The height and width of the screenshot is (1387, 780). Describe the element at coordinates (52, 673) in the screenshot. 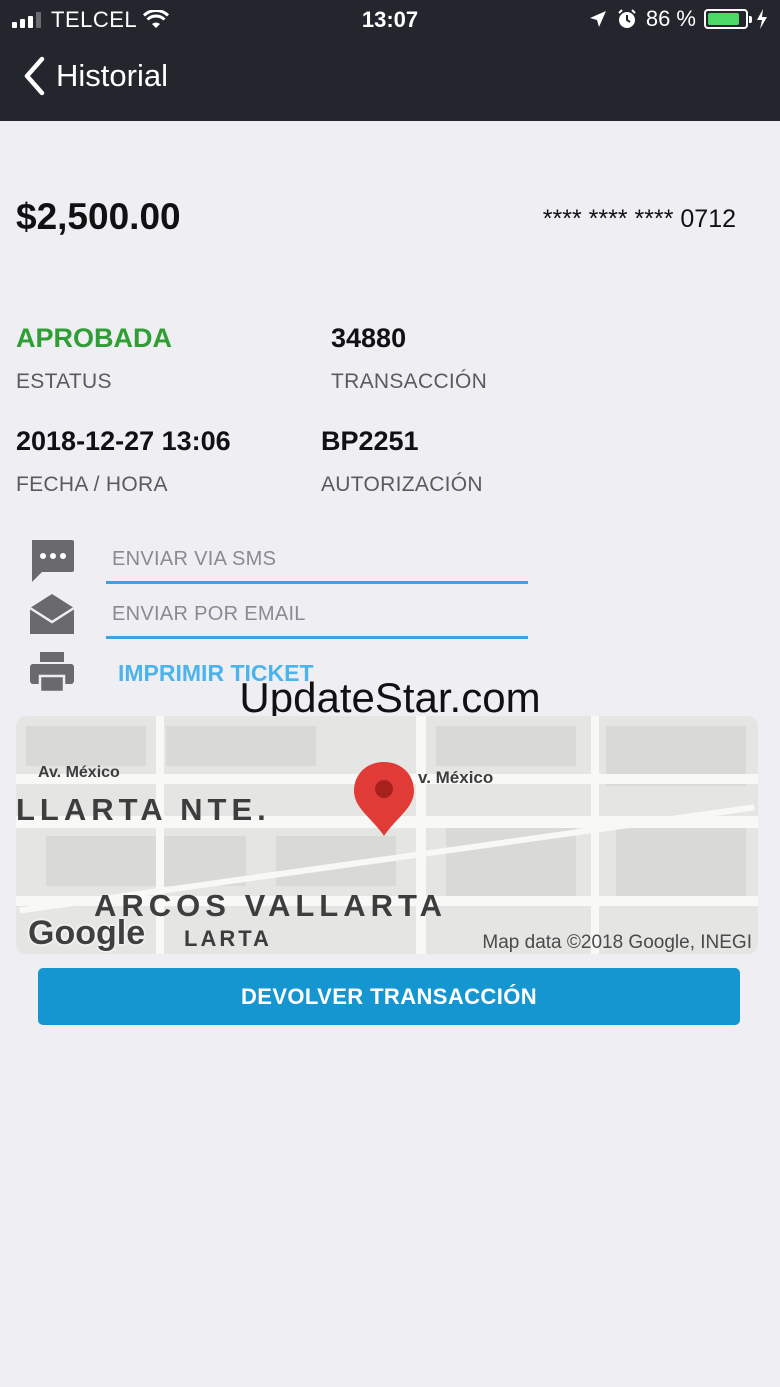

I see `printer-icon` at that location.